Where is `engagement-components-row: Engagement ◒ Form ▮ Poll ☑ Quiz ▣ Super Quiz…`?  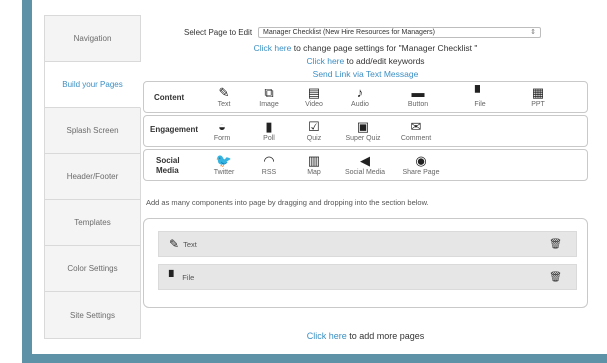
engagement-components-row: Engagement ◒ Form ▮ Poll ☑ Quiz ▣ Super Quiz… is located at coordinates (365, 131).